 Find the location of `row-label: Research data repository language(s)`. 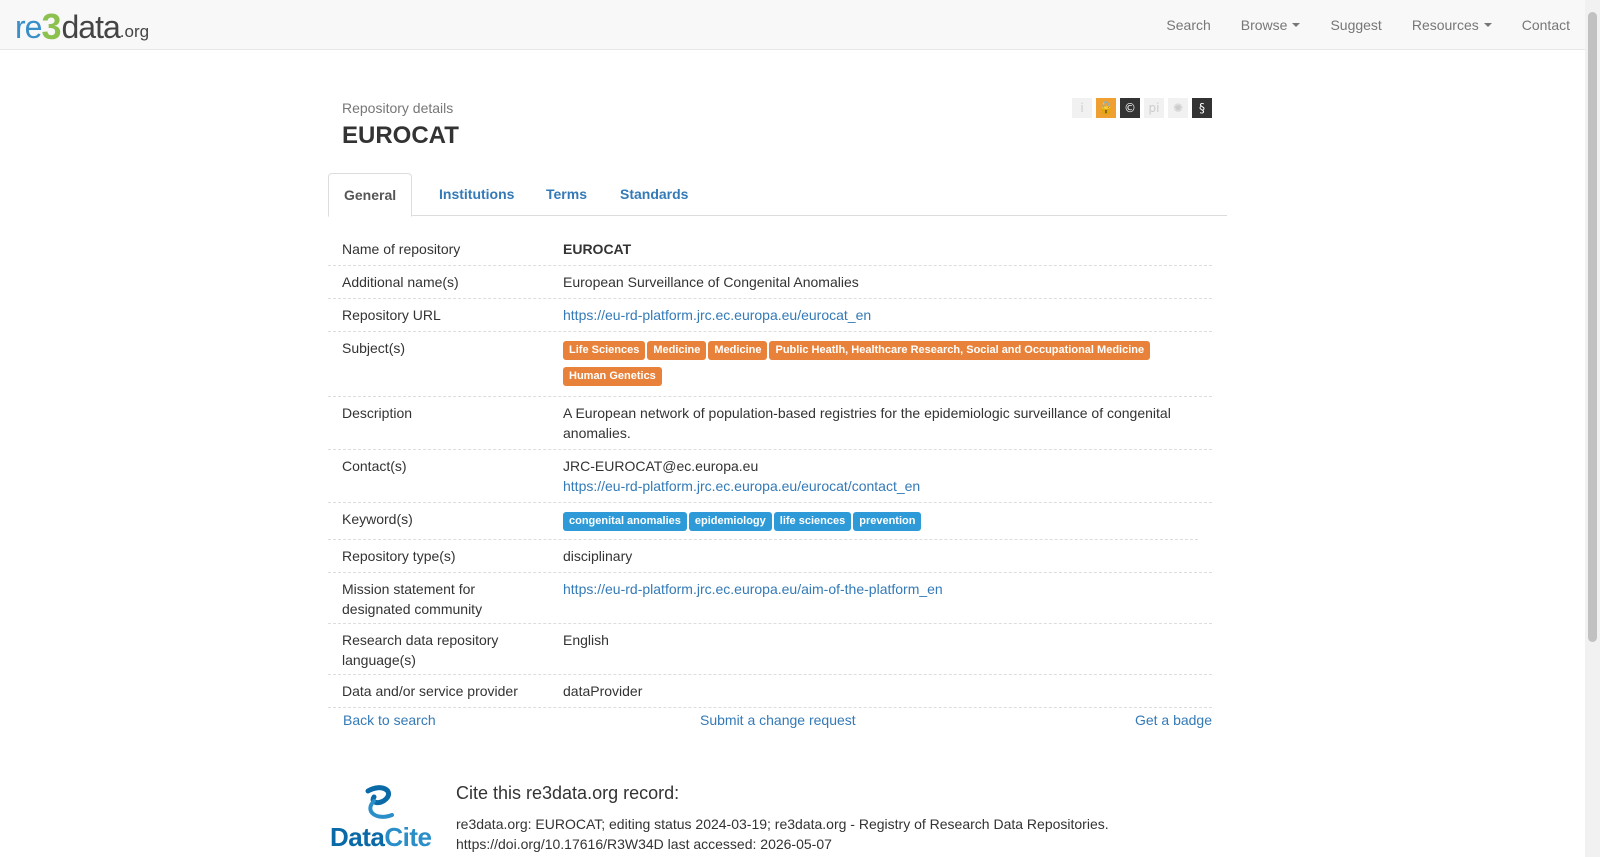

row-label: Research data repository language(s) is located at coordinates (420, 650).